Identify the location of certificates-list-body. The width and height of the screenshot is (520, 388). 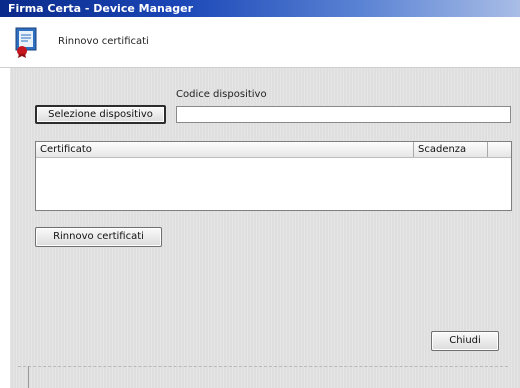
(273, 184).